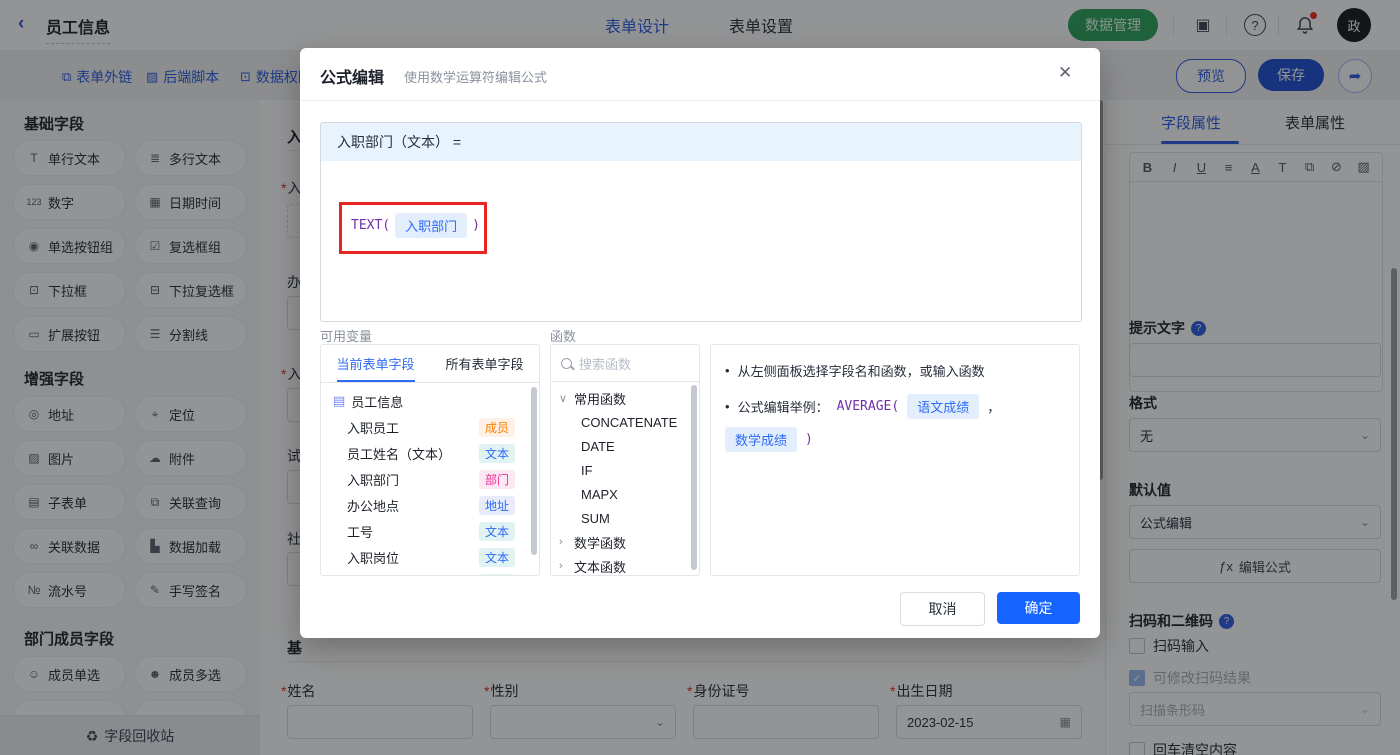 This screenshot has height=755, width=1400. Describe the element at coordinates (496, 505) in the screenshot. I see `type-badge: 地址` at that location.